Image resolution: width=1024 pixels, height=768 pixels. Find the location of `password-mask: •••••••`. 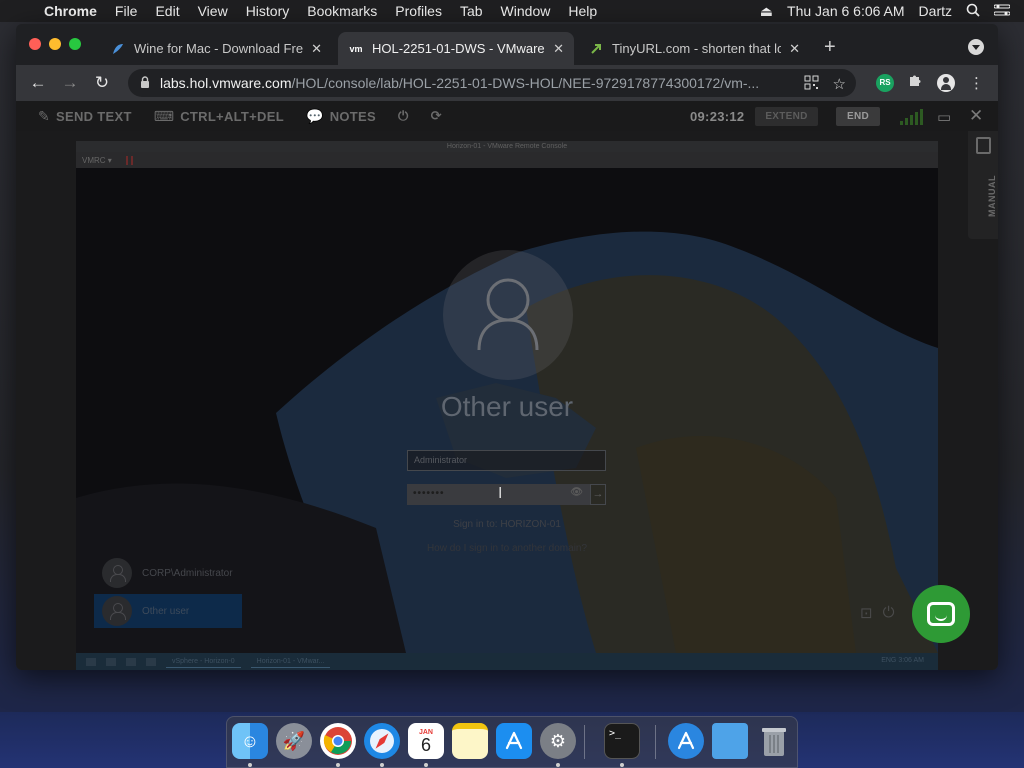

password-mask: ••••••• is located at coordinates (429, 493).